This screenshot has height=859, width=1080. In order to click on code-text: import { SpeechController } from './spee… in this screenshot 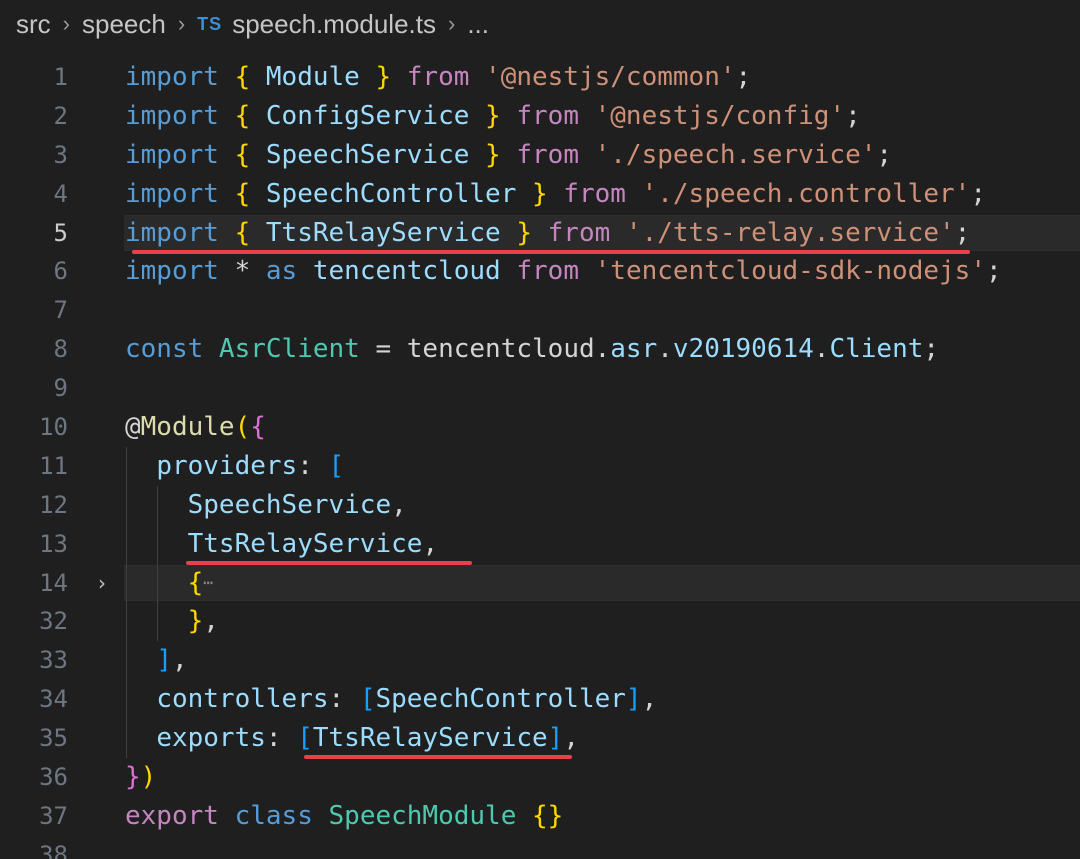, I will do `click(555, 194)`.